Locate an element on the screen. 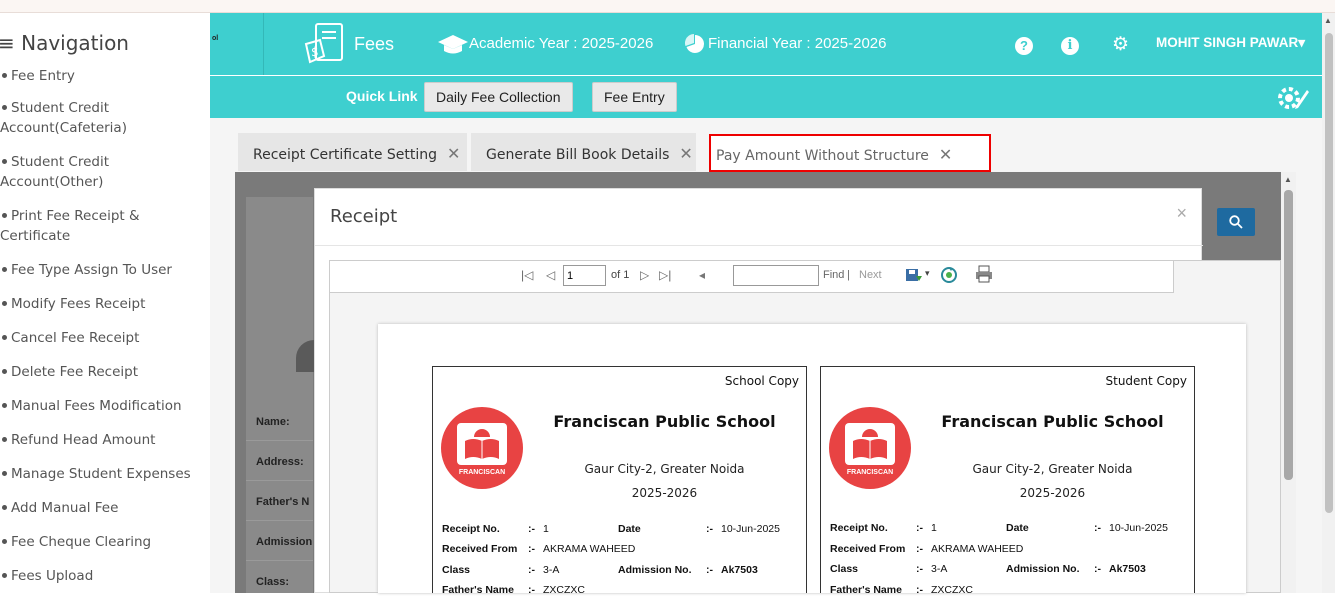 The width and height of the screenshot is (1335, 596). graduation-cap-icon is located at coordinates (453, 44).